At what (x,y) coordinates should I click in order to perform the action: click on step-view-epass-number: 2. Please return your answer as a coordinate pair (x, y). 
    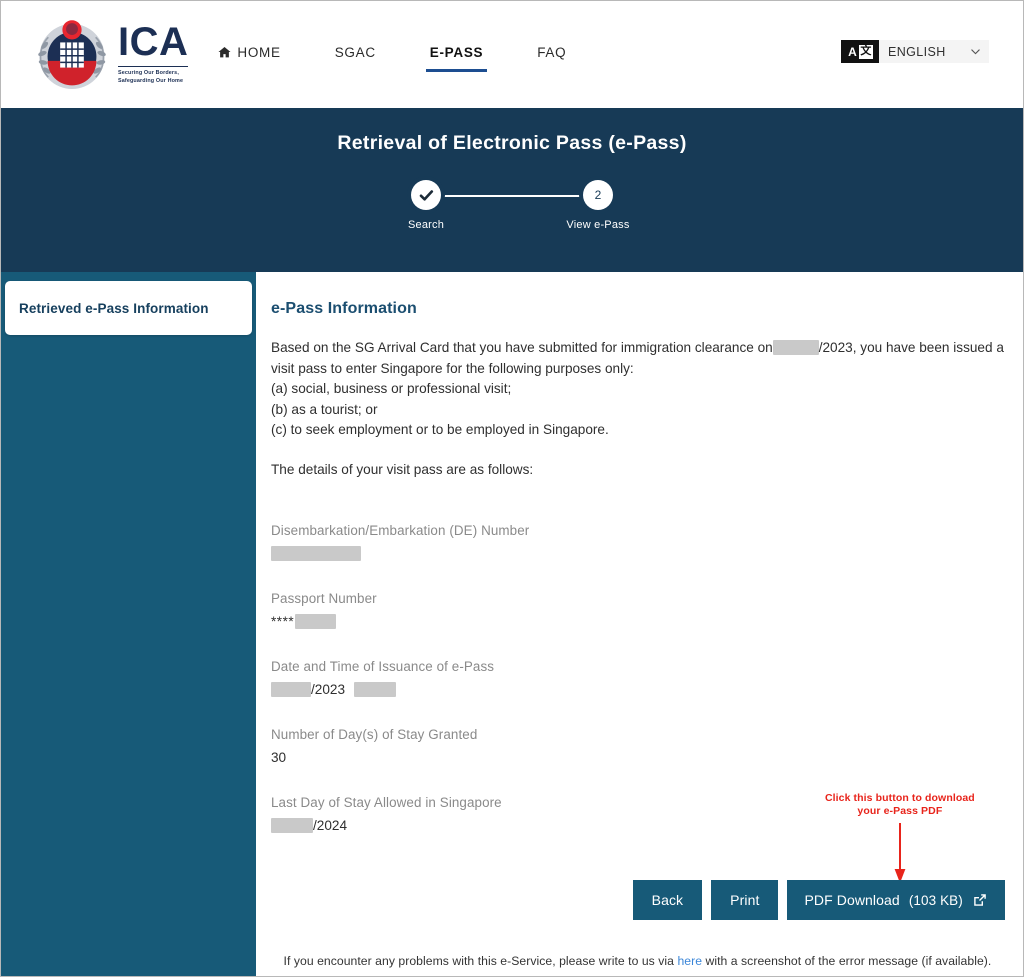
    Looking at the image, I should click on (598, 195).